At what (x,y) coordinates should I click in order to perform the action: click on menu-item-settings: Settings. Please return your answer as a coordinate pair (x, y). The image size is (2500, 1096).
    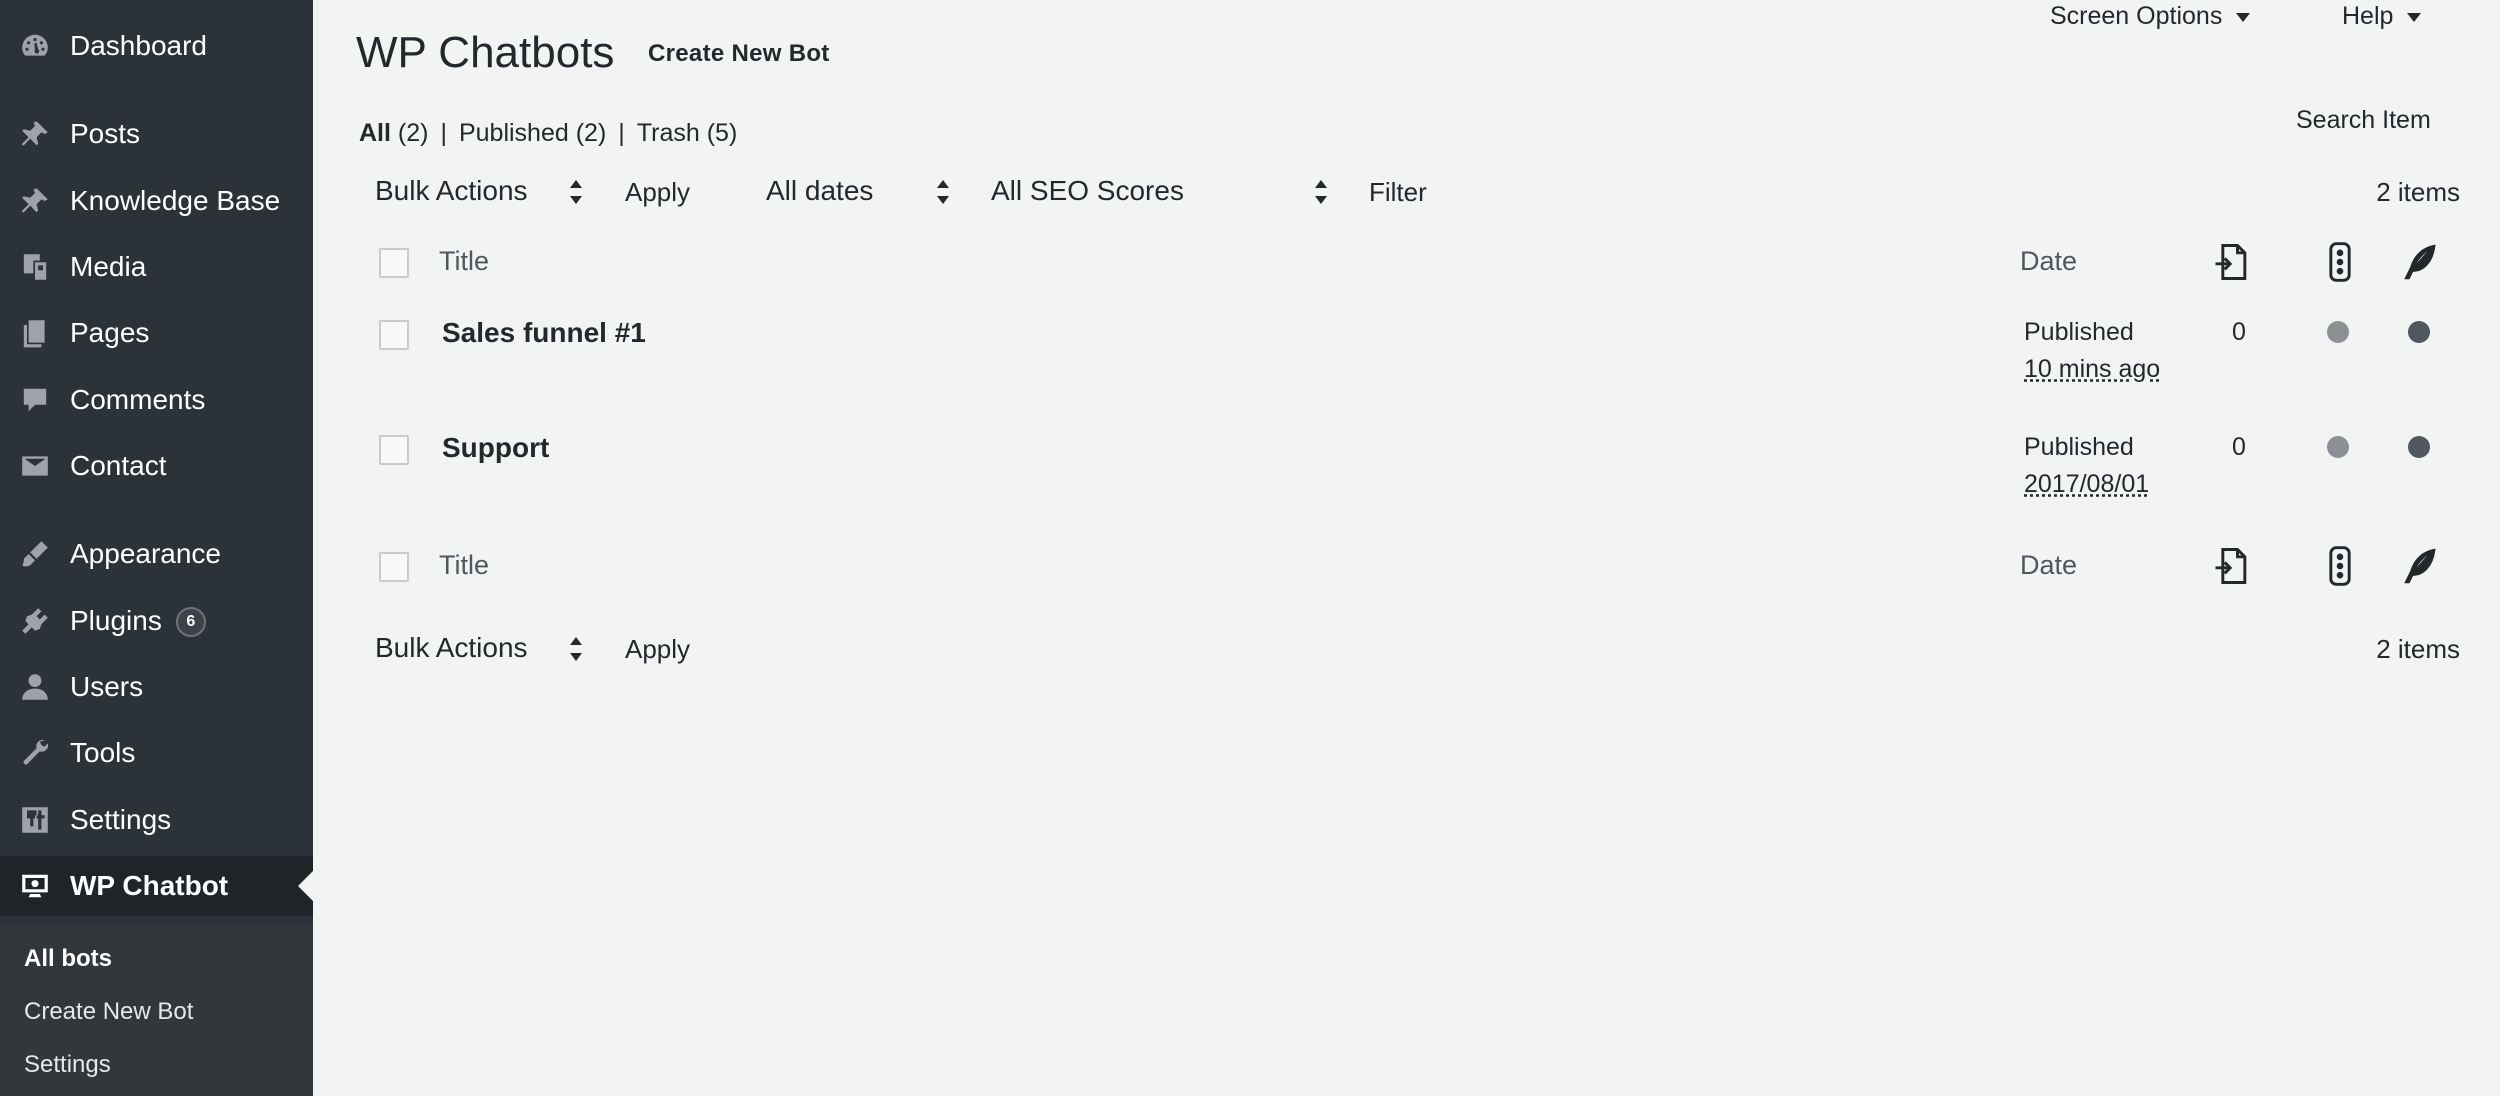
    Looking at the image, I should click on (156, 820).